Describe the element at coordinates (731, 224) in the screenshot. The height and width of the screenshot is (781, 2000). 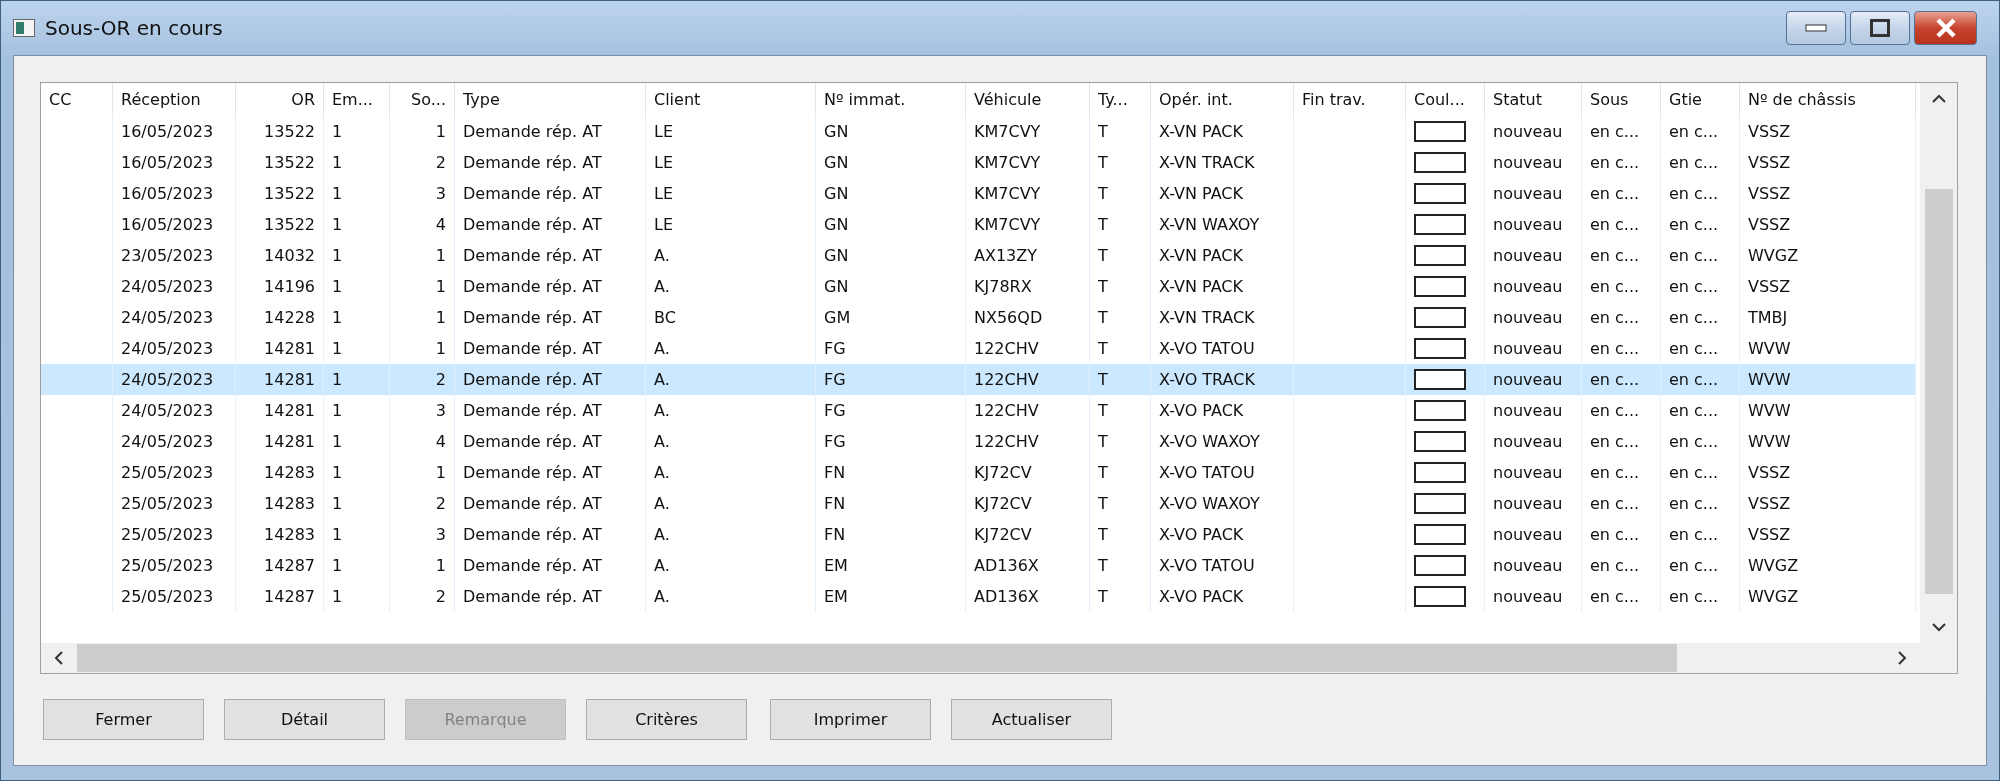
I see `table-cell: LE` at that location.